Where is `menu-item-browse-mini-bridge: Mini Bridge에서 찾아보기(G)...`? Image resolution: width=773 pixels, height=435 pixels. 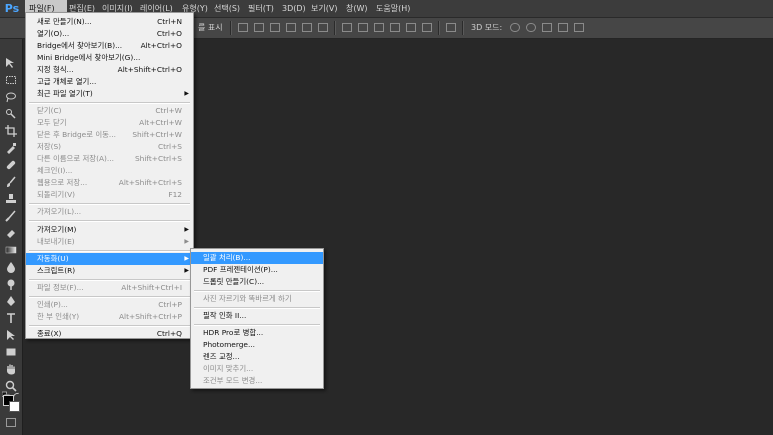
menu-item-browse-mini-bridge: Mini Bridge에서 찾아보기(G)... is located at coordinates (109, 58).